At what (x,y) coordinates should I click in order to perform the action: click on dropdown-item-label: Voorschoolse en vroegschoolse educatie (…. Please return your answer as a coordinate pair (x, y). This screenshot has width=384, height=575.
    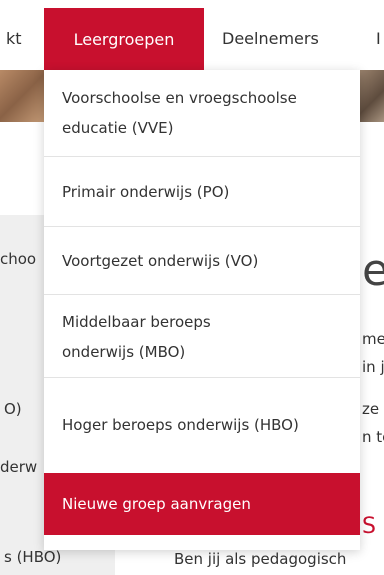
    Looking at the image, I should click on (179, 113).